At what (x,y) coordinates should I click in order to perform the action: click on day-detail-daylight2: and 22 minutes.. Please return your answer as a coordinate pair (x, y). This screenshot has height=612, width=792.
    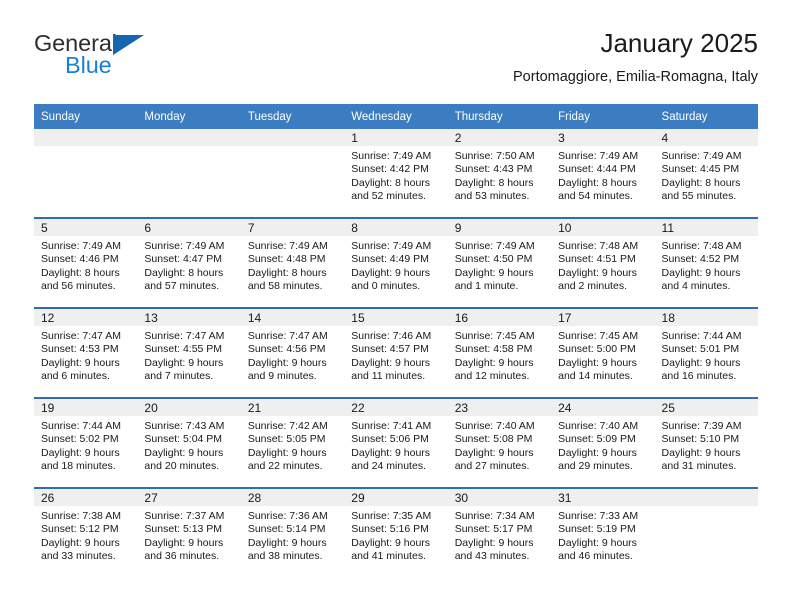
    Looking at the image, I should click on (285, 466).